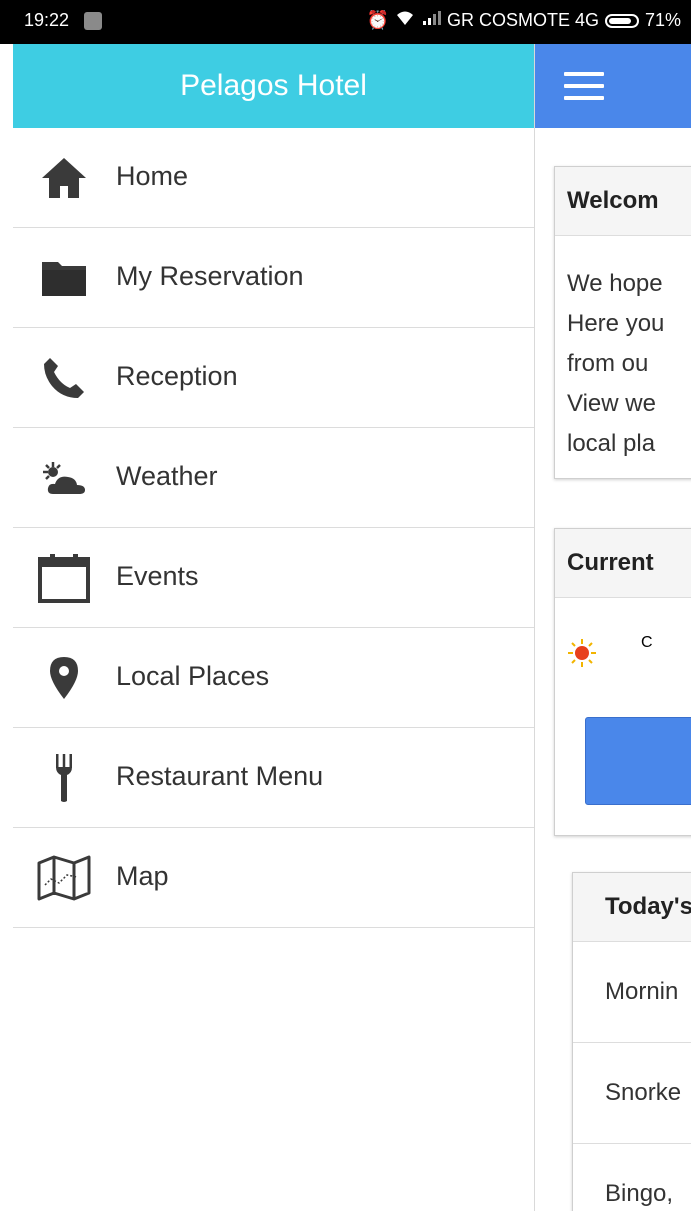 The width and height of the screenshot is (691, 1211). I want to click on menu-item-label: Reception, so click(177, 376).